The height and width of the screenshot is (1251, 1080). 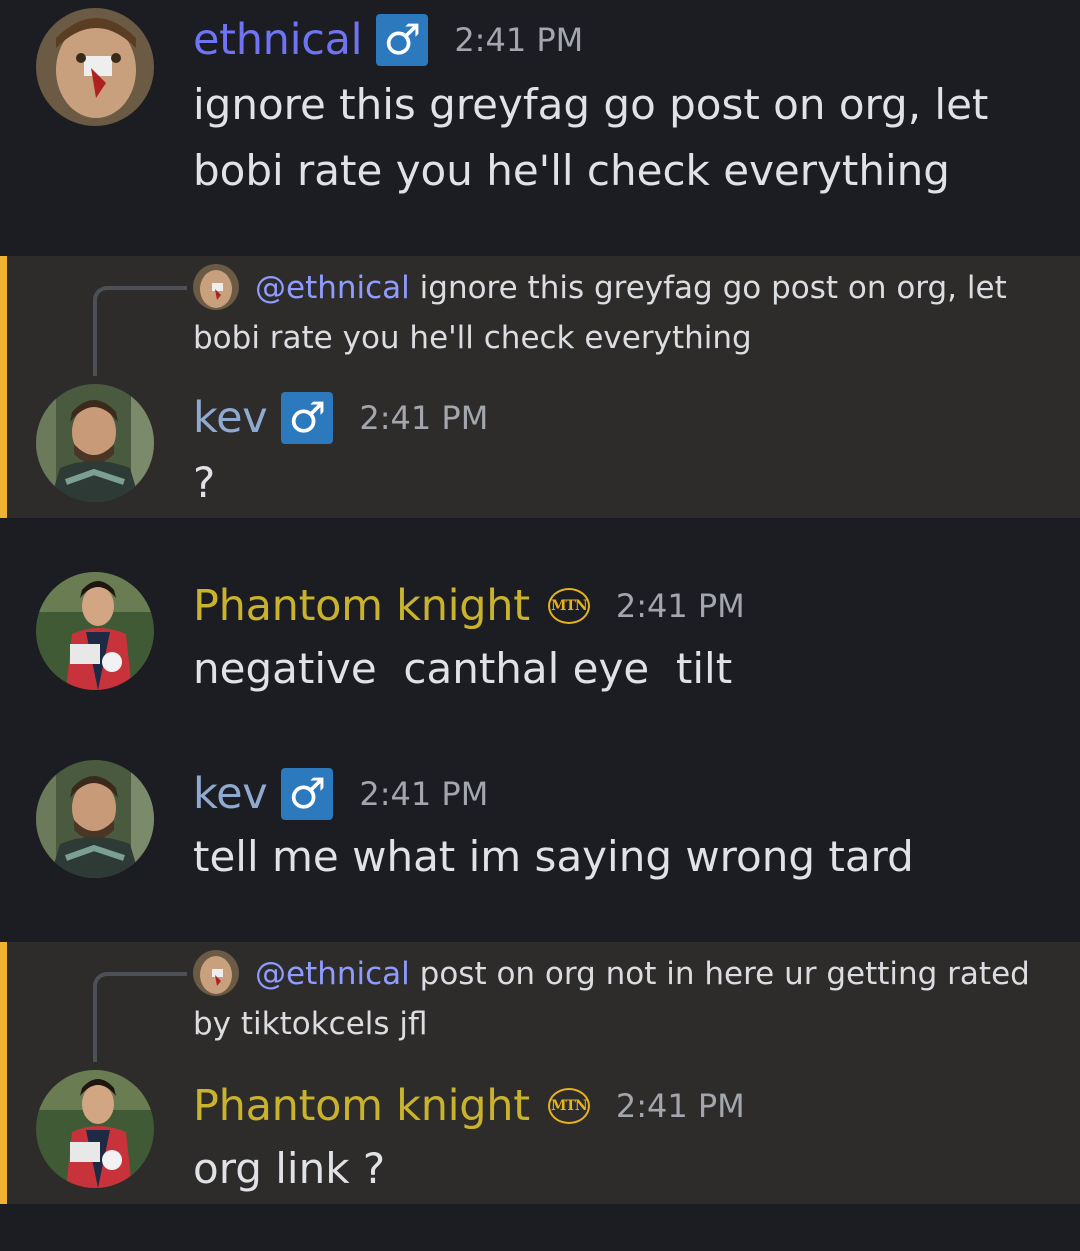 What do you see at coordinates (95, 67) in the screenshot?
I see `ethnical-avatar` at bounding box center [95, 67].